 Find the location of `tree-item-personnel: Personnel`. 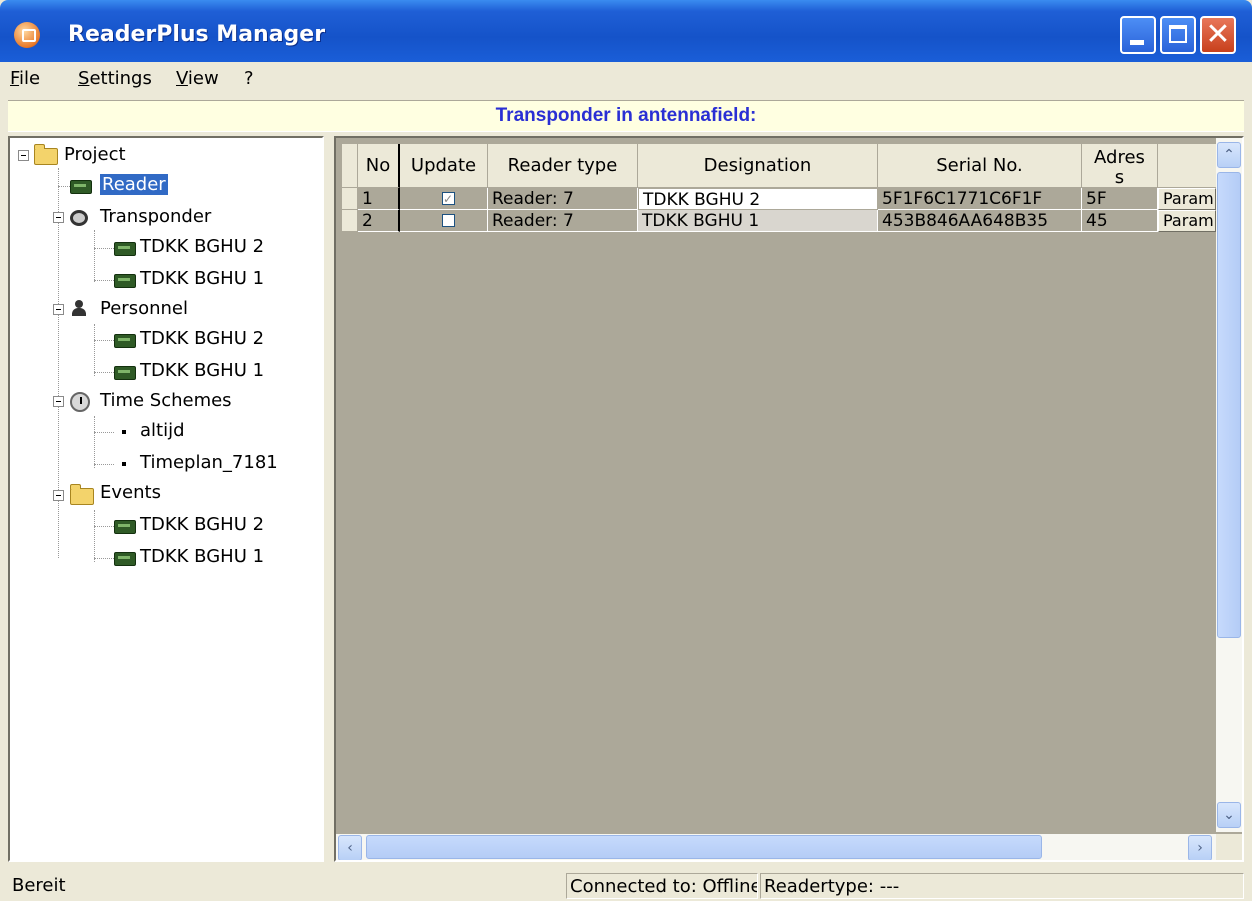

tree-item-personnel: Personnel is located at coordinates (144, 308).